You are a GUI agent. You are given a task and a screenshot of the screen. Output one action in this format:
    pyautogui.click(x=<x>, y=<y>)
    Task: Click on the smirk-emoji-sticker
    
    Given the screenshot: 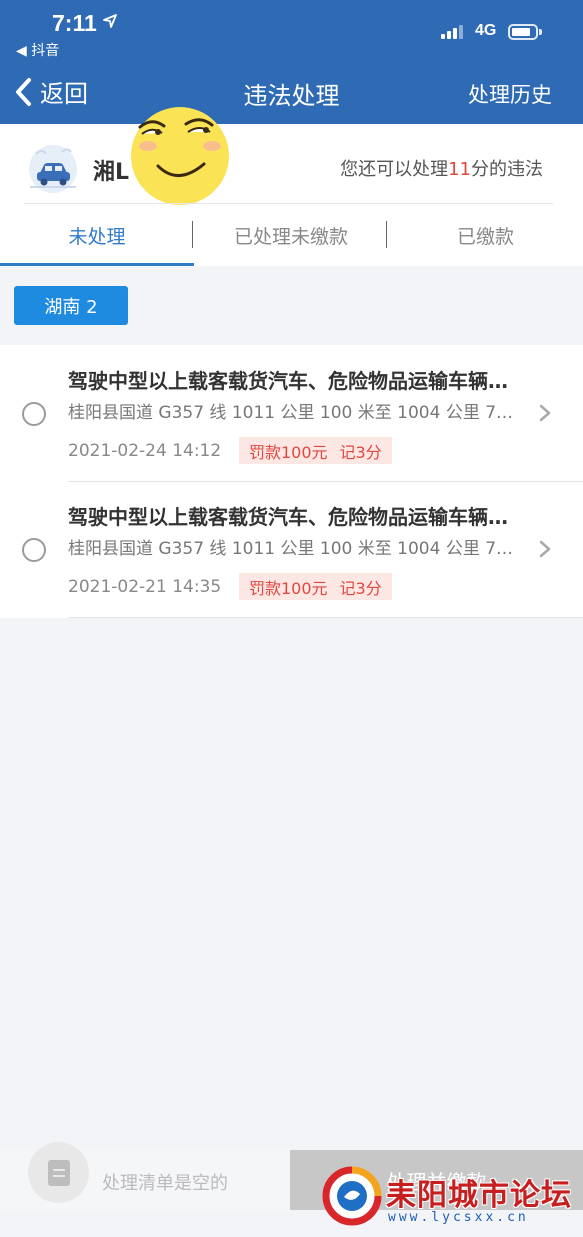 What is the action you would take?
    pyautogui.click(x=180, y=156)
    